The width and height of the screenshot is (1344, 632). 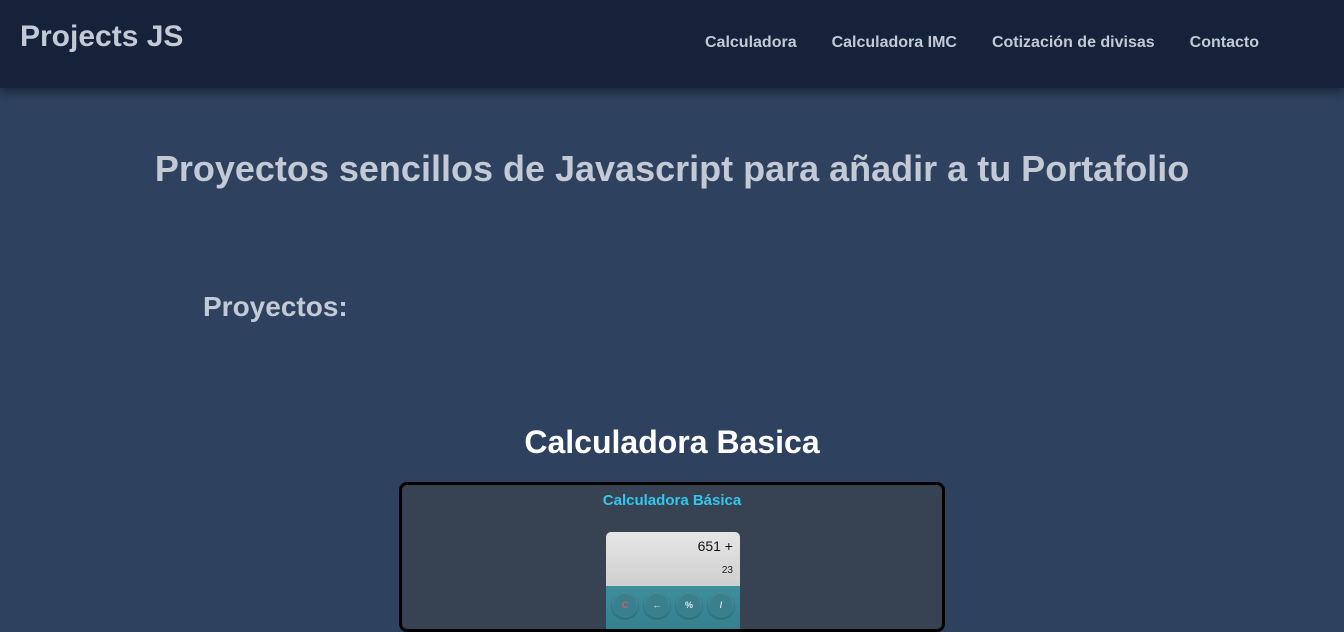 I want to click on calculator-keypad: C ← % /, so click(x=673, y=607).